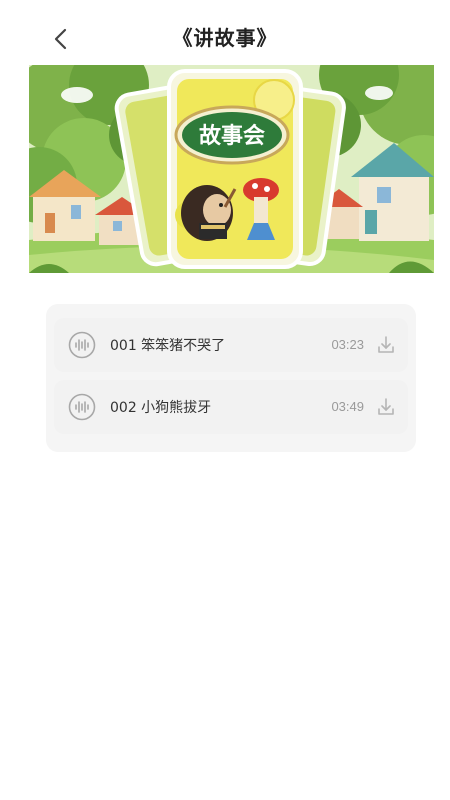 The width and height of the screenshot is (450, 800). I want to click on story-title: 002 小狗熊拔牙, so click(161, 408).